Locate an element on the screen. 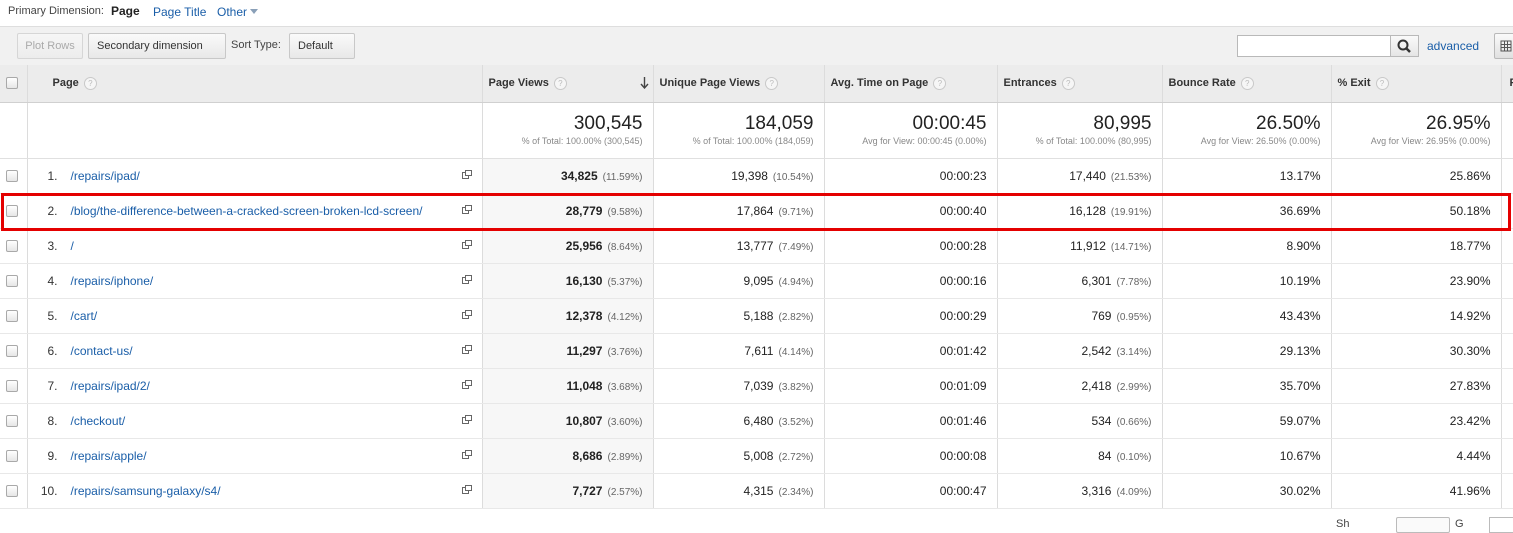 The height and width of the screenshot is (533, 1513). primary-dimension-page-title: Page Title is located at coordinates (179, 12).